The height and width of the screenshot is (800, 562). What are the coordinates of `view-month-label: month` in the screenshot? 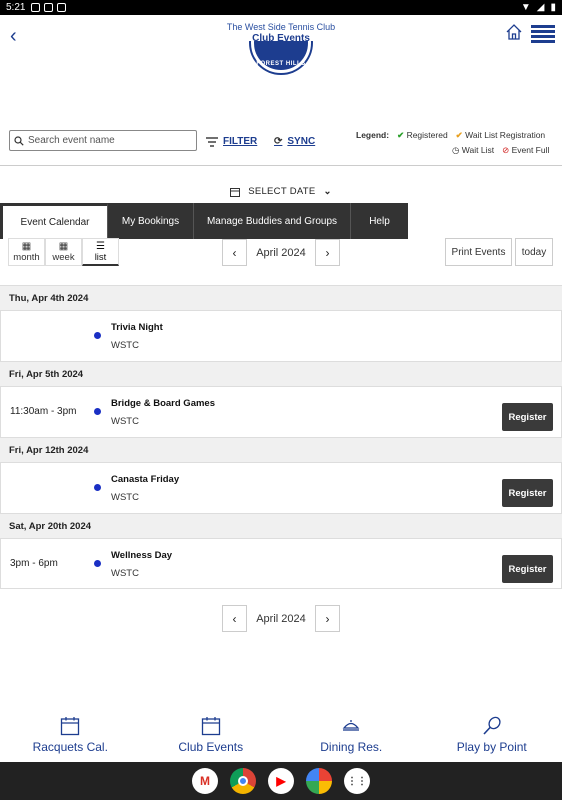 It's located at (26, 257).